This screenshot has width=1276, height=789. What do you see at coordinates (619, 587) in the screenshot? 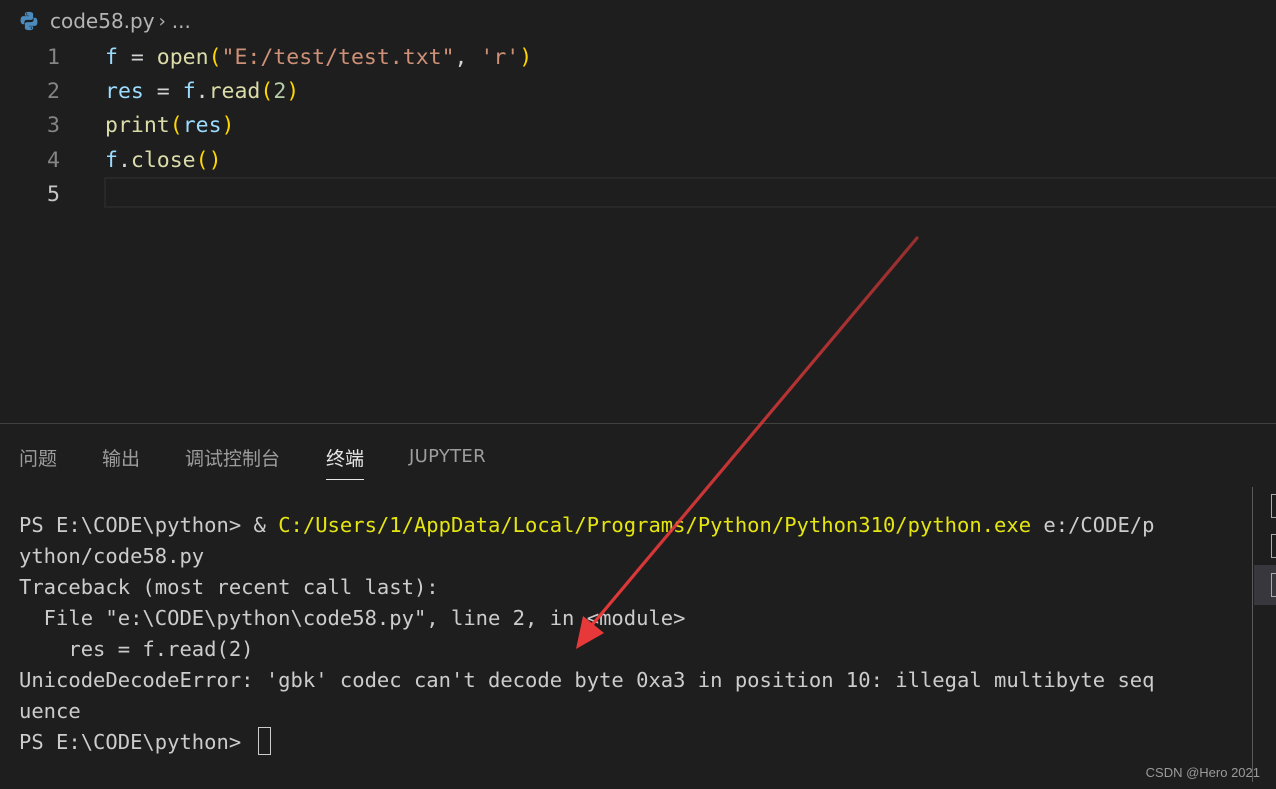
I see `terminal-line: Traceback (most recent call last):` at bounding box center [619, 587].